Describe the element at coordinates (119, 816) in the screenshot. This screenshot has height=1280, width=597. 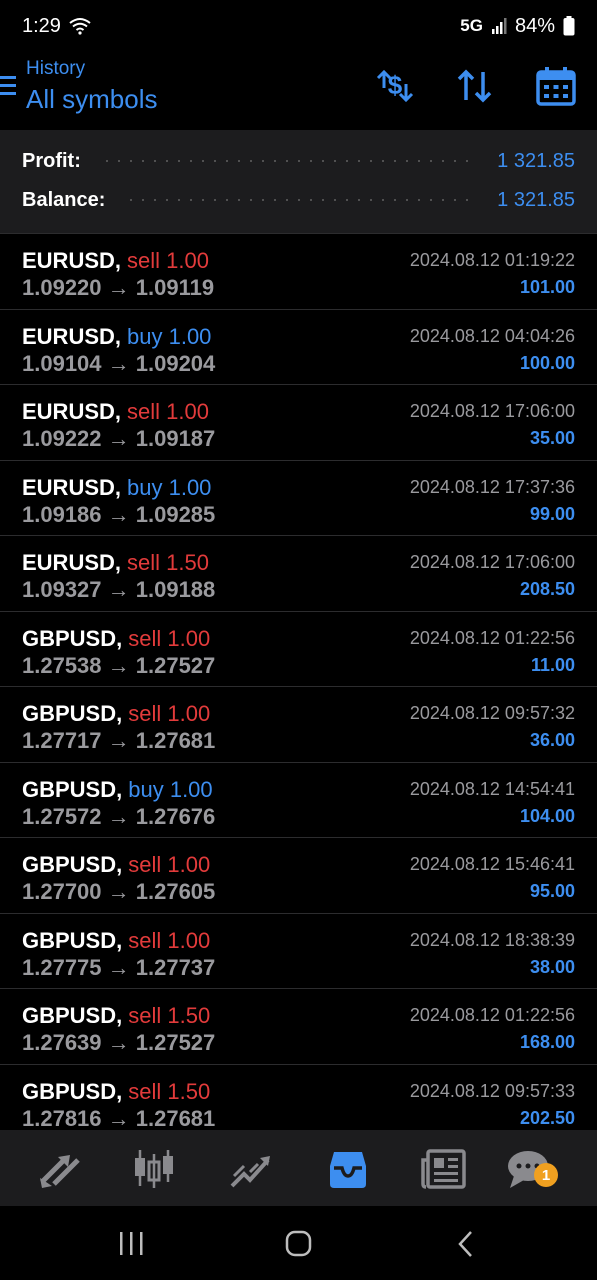
I see `deal-prices: 1.27572 → 1.27676` at that location.